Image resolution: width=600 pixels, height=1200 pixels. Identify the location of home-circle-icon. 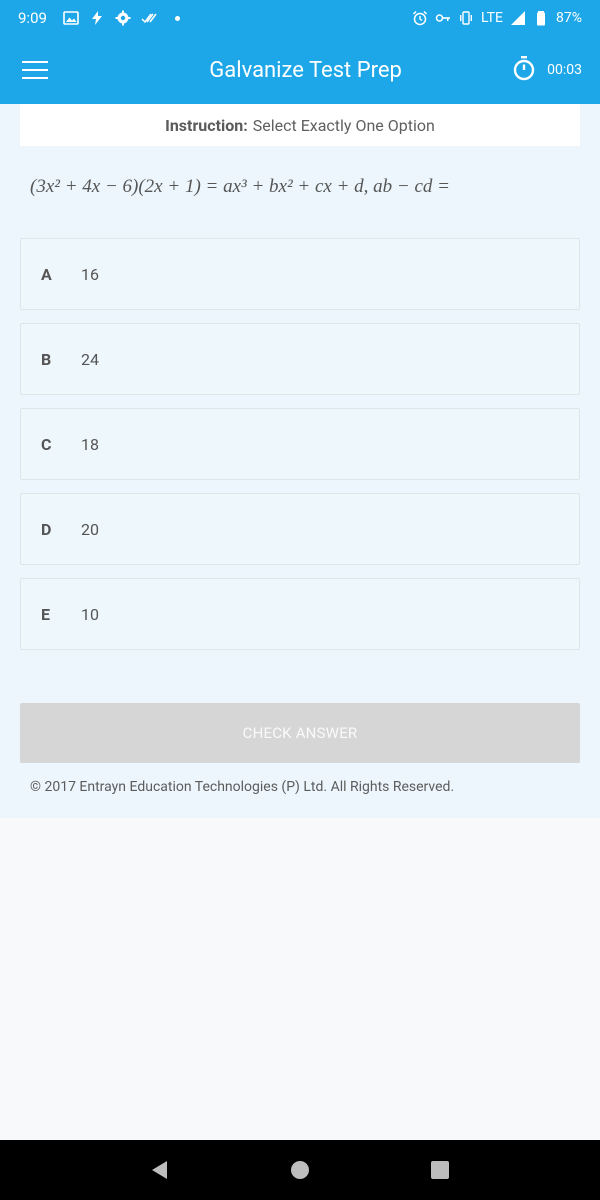
(300, 1170).